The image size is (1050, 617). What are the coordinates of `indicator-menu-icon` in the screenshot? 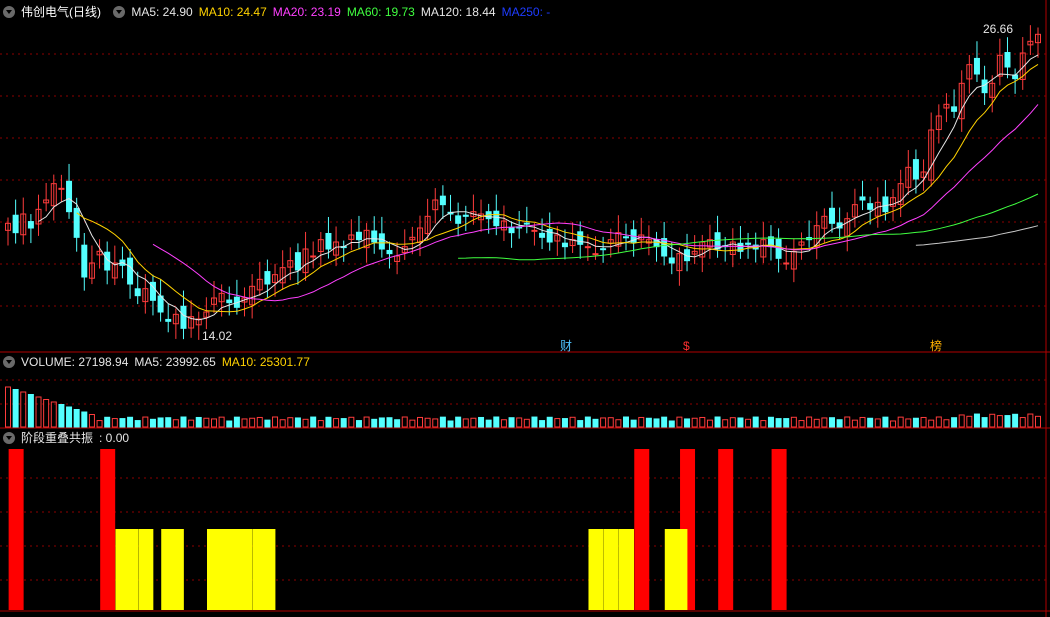 It's located at (119, 12).